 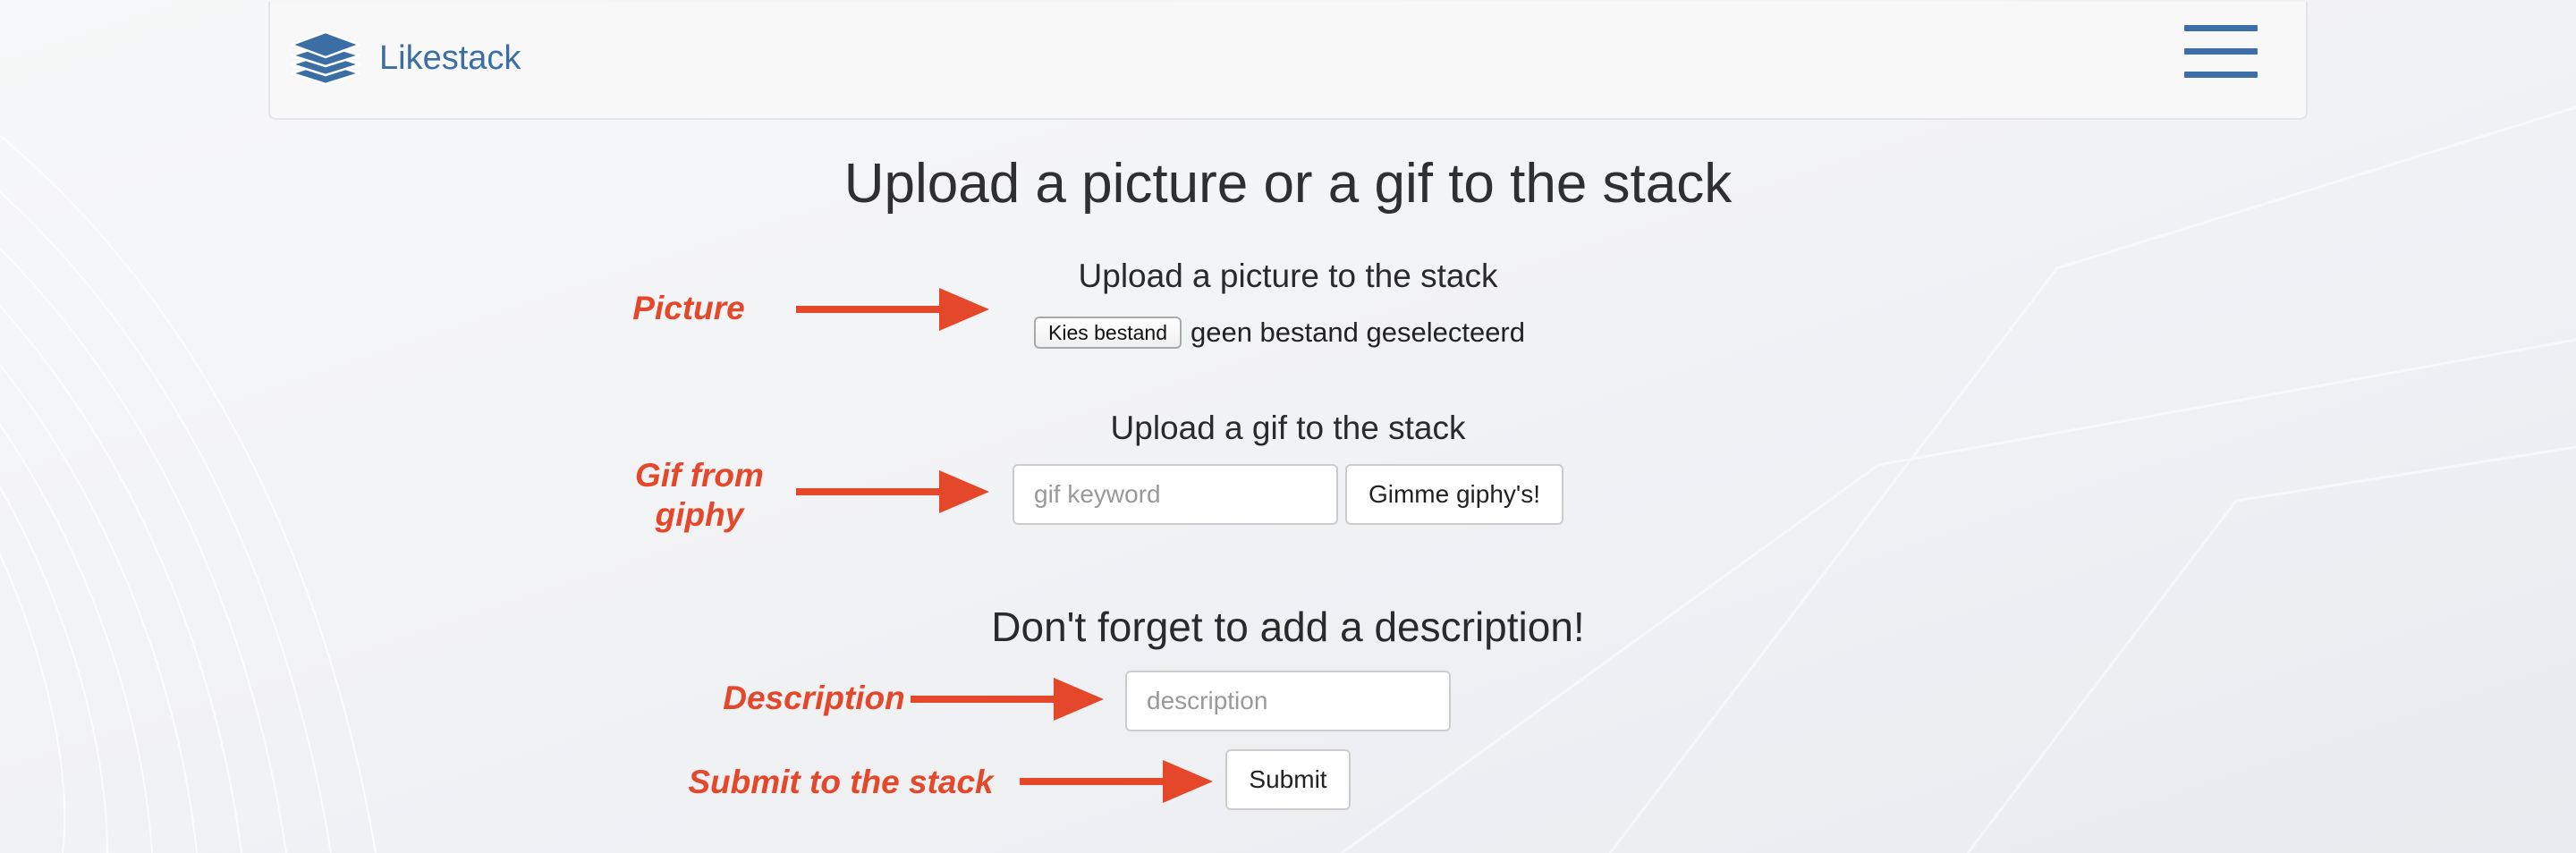 What do you see at coordinates (1288, 276) in the screenshot?
I see `picture-heading: Upload a picture to the stack` at bounding box center [1288, 276].